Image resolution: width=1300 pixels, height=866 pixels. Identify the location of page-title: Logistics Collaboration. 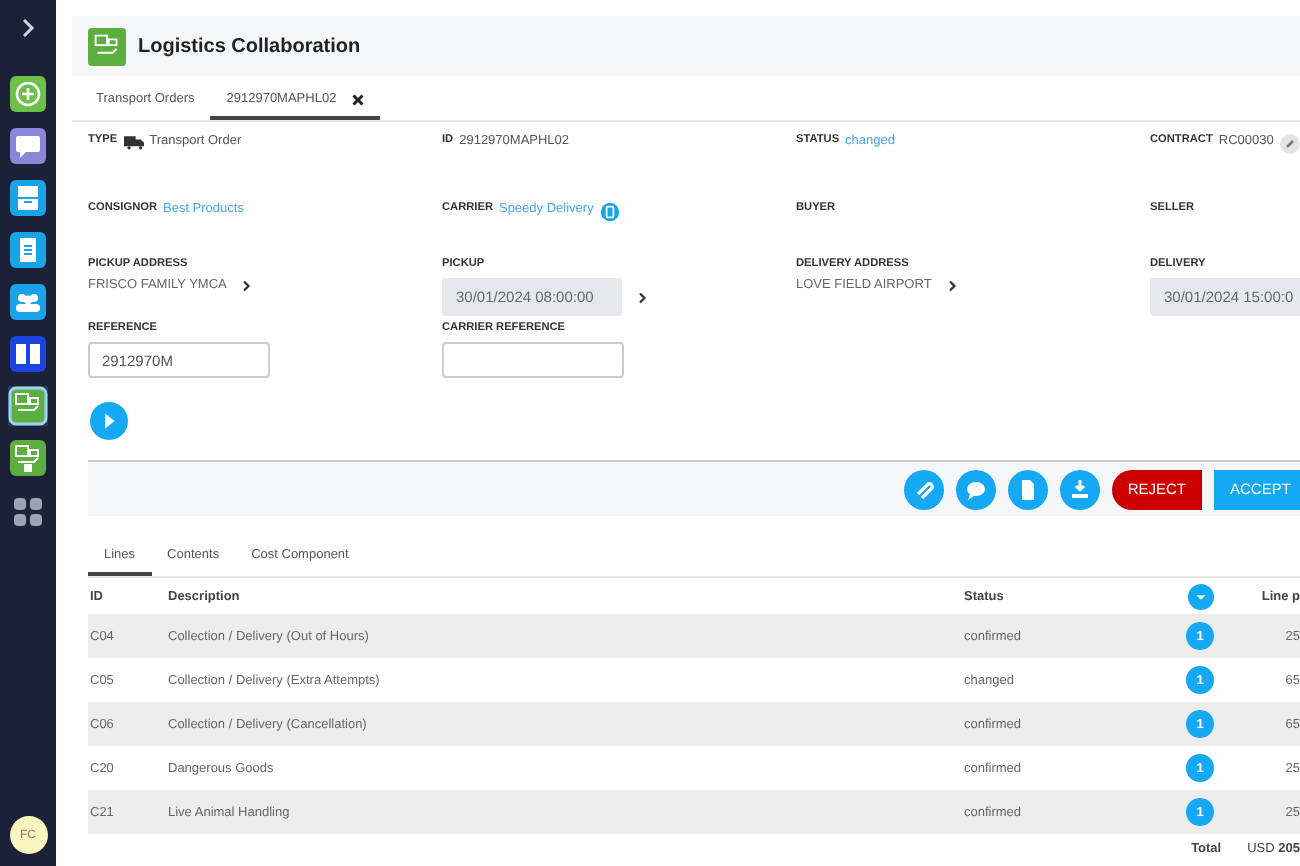
(249, 46).